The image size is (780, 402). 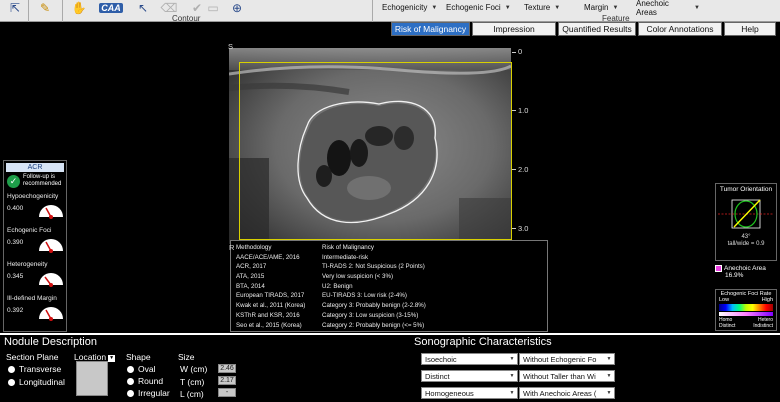 What do you see at coordinates (523, 228) in the screenshot?
I see `depth-label: 3.0` at bounding box center [523, 228].